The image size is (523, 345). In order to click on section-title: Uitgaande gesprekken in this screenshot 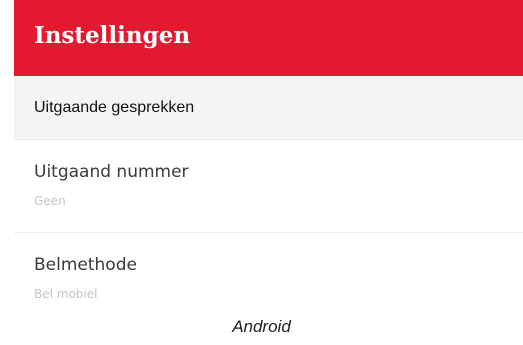, I will do `click(114, 107)`.